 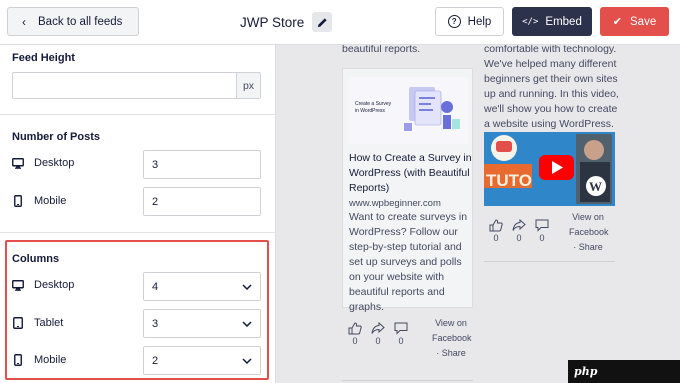 I want to click on posts-mobile-input: 2, so click(x=202, y=201).